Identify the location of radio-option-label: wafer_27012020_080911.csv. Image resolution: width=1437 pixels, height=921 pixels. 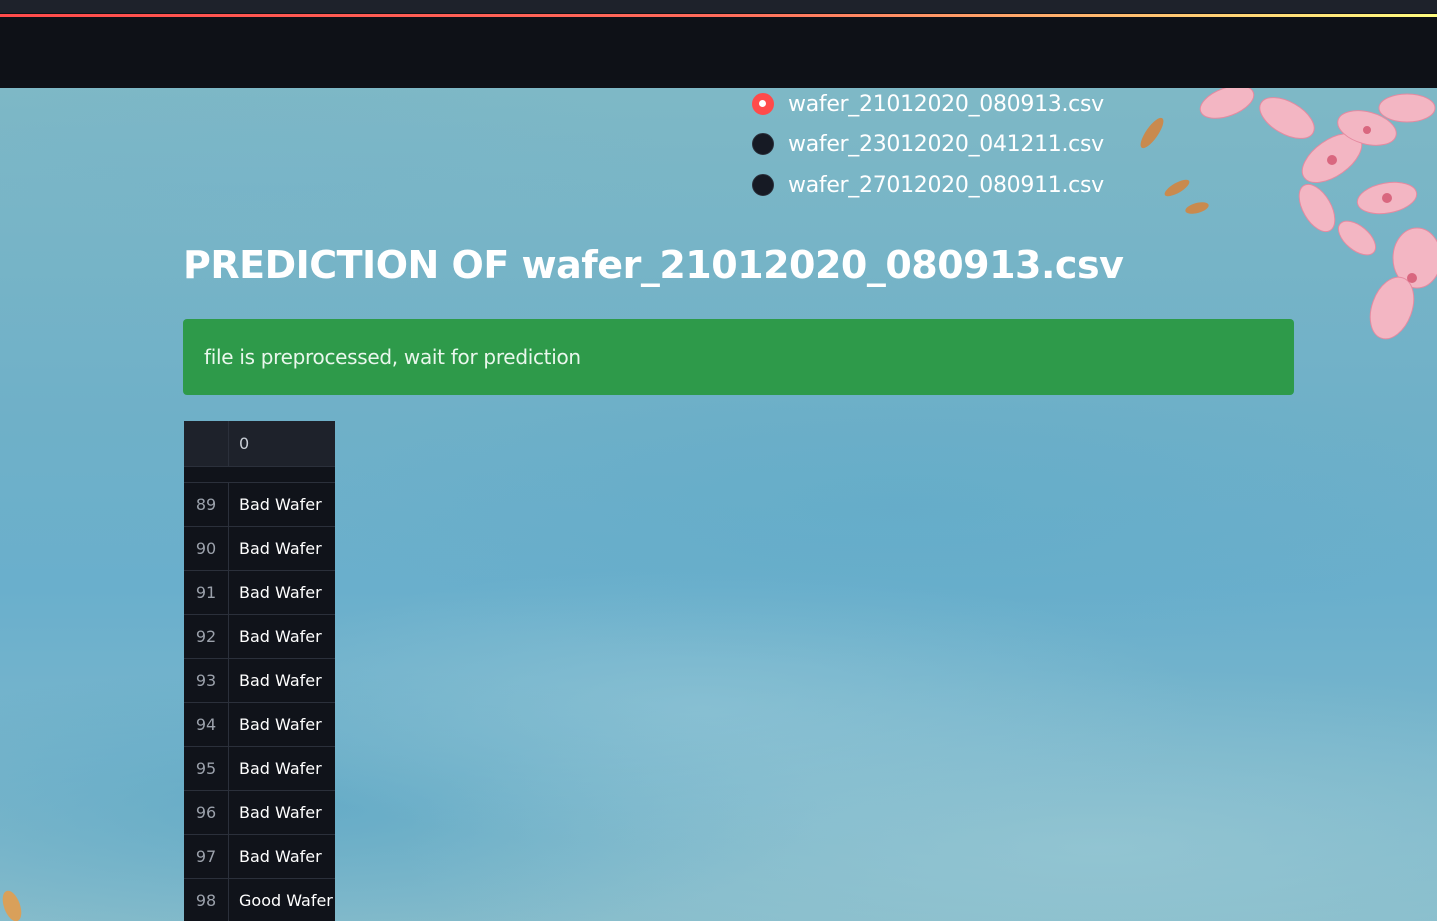
(946, 185).